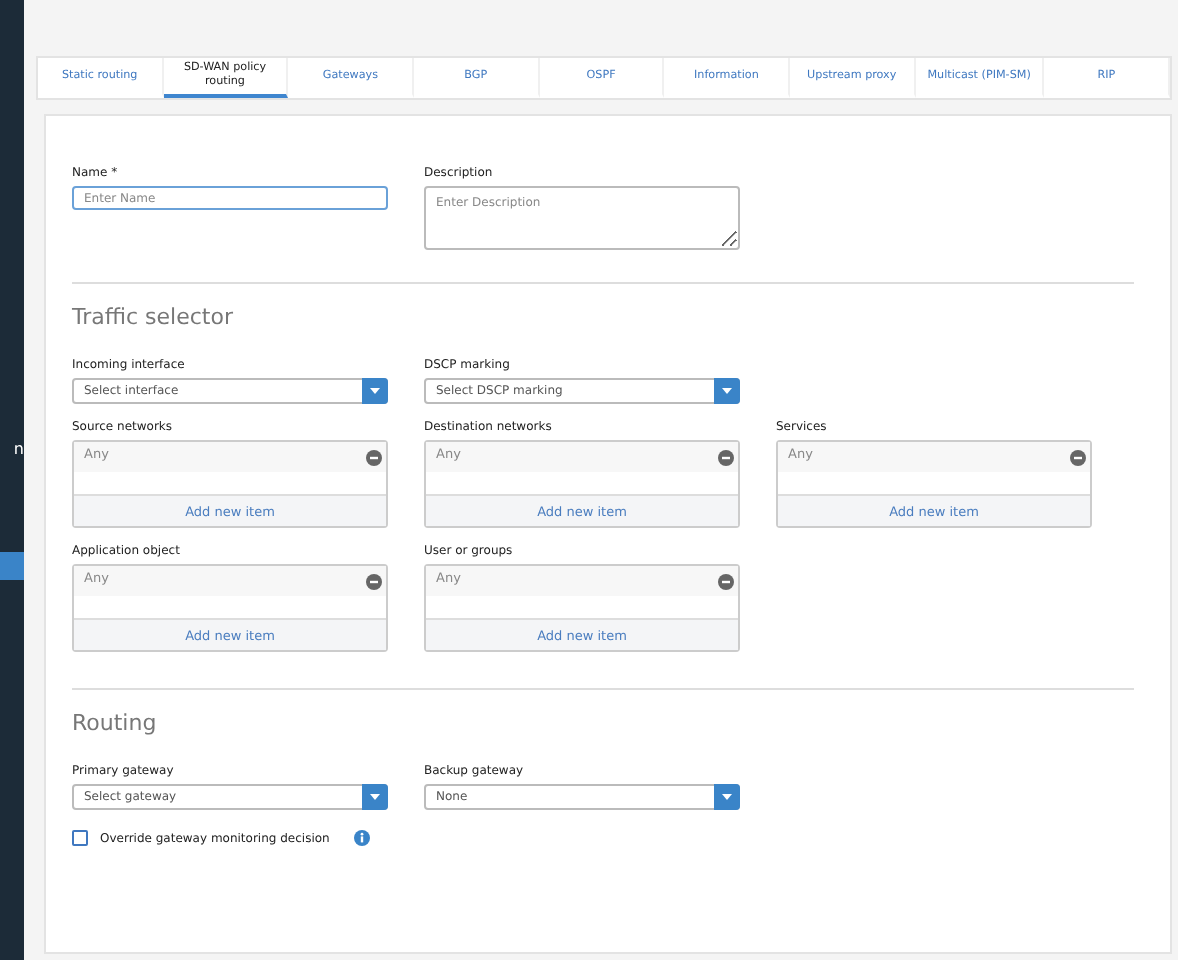  Describe the element at coordinates (153, 317) in the screenshot. I see `section-heading: Traffic selector` at that location.